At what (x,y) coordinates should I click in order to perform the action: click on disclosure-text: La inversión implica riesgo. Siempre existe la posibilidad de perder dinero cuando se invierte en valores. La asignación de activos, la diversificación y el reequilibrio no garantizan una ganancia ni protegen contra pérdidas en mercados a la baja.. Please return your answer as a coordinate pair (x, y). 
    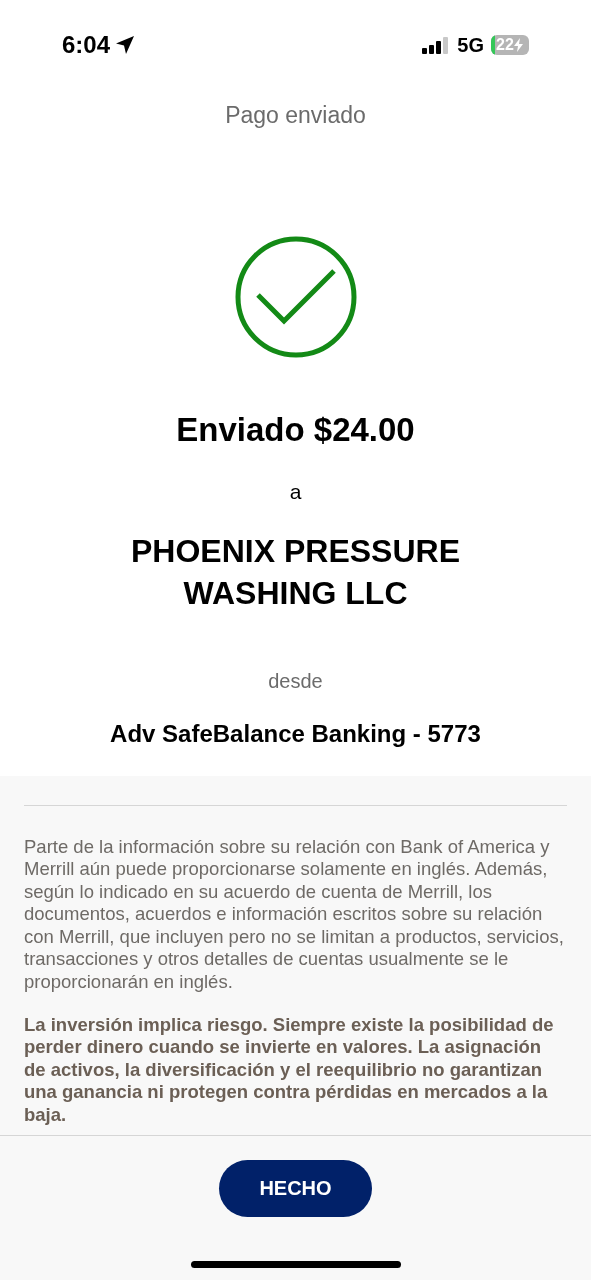
    Looking at the image, I should click on (289, 1070).